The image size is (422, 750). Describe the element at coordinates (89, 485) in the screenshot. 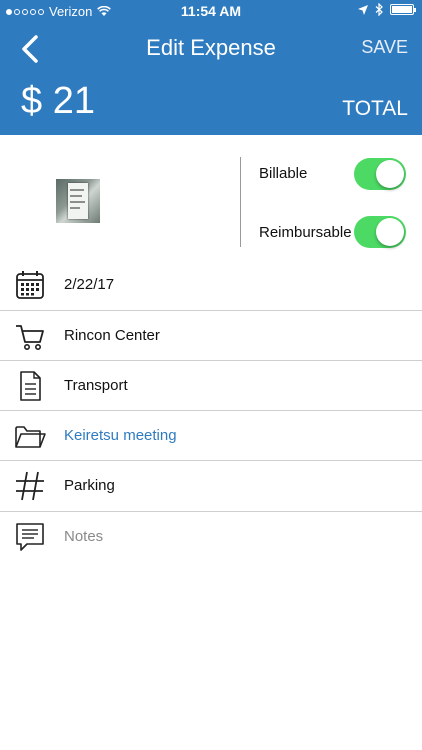

I see `tag-value: Parking` at that location.